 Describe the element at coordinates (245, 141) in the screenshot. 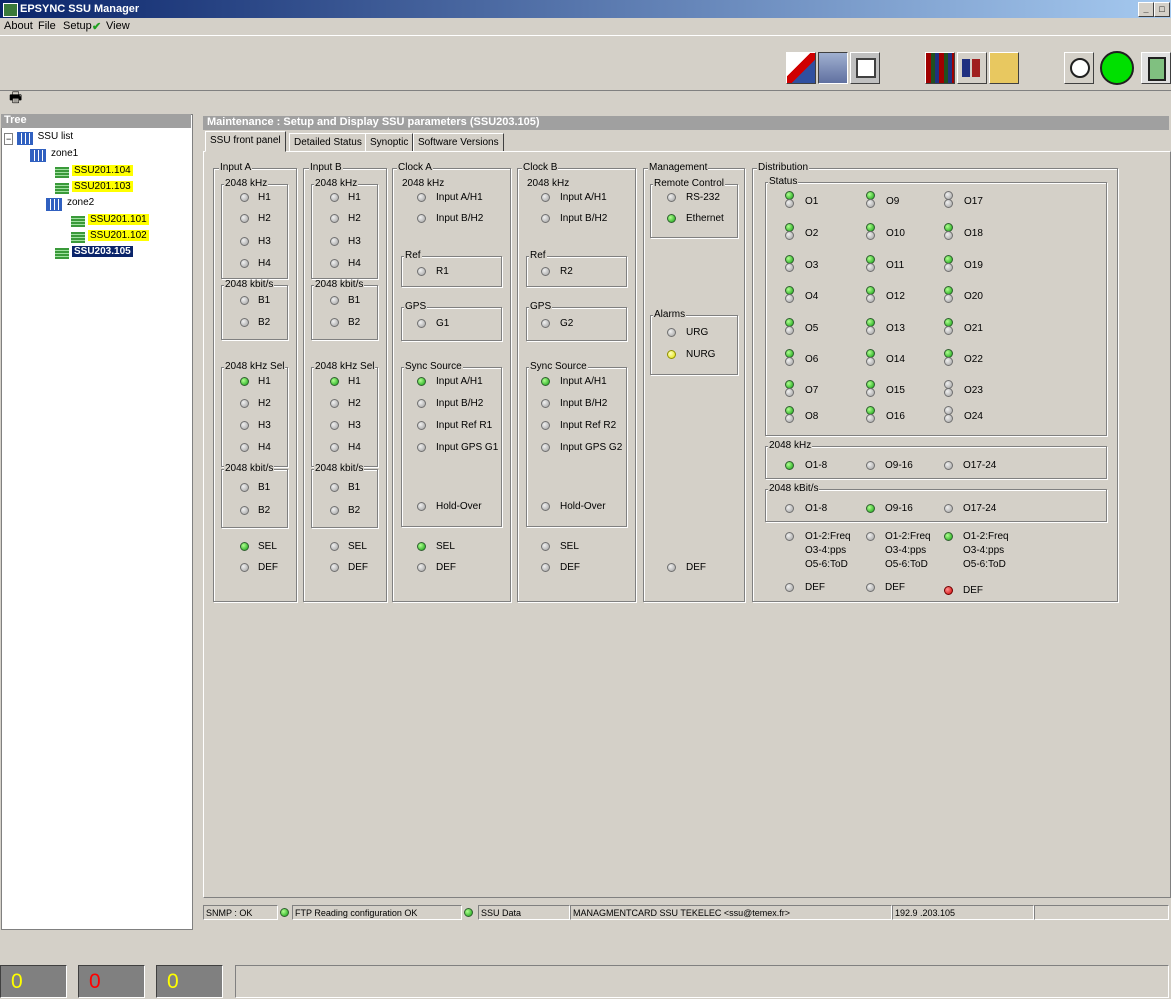

I see `tab-ssu-front-panel: SSU front panel` at that location.